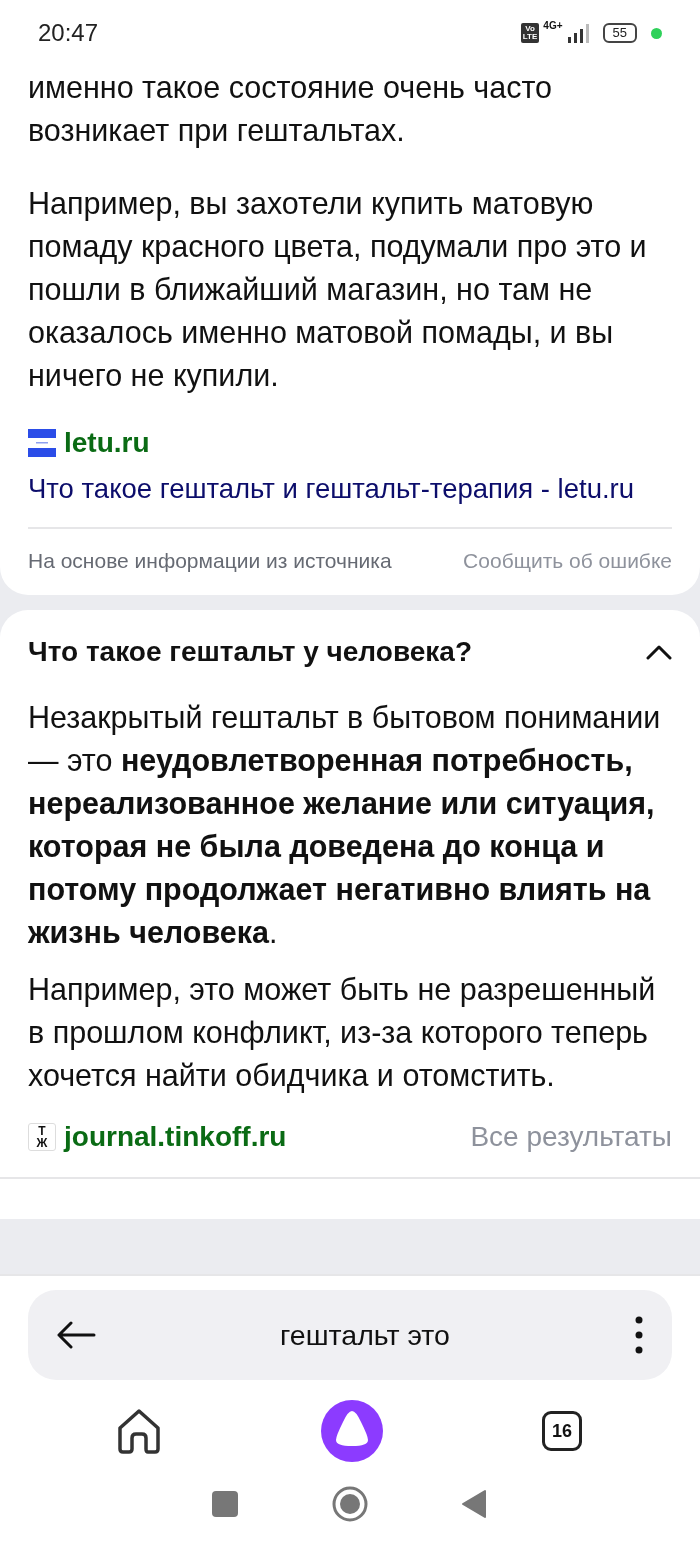  Describe the element at coordinates (349, 1504) in the screenshot. I see `home-circle-icon` at that location.